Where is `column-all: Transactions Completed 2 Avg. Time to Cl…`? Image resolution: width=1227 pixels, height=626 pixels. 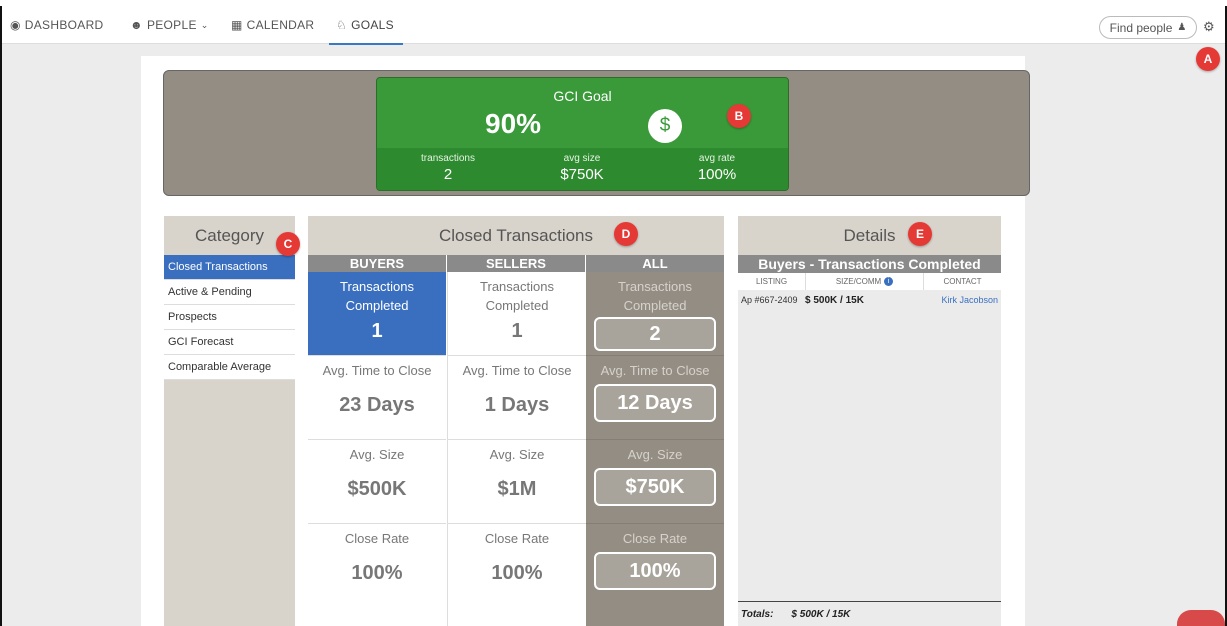 column-all: Transactions Completed 2 Avg. Time to Cl… is located at coordinates (655, 449).